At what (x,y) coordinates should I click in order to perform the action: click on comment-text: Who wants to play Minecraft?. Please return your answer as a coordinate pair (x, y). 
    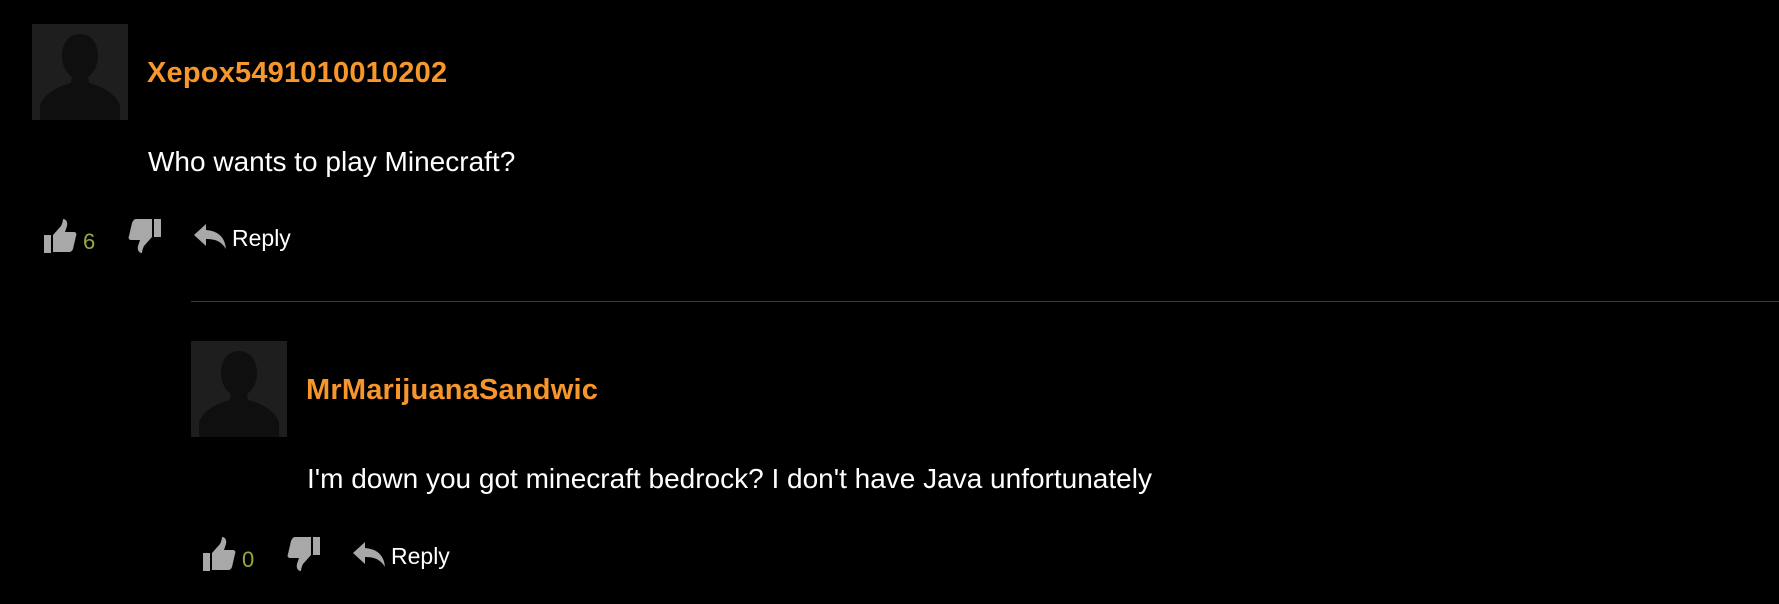
    Looking at the image, I should click on (332, 161).